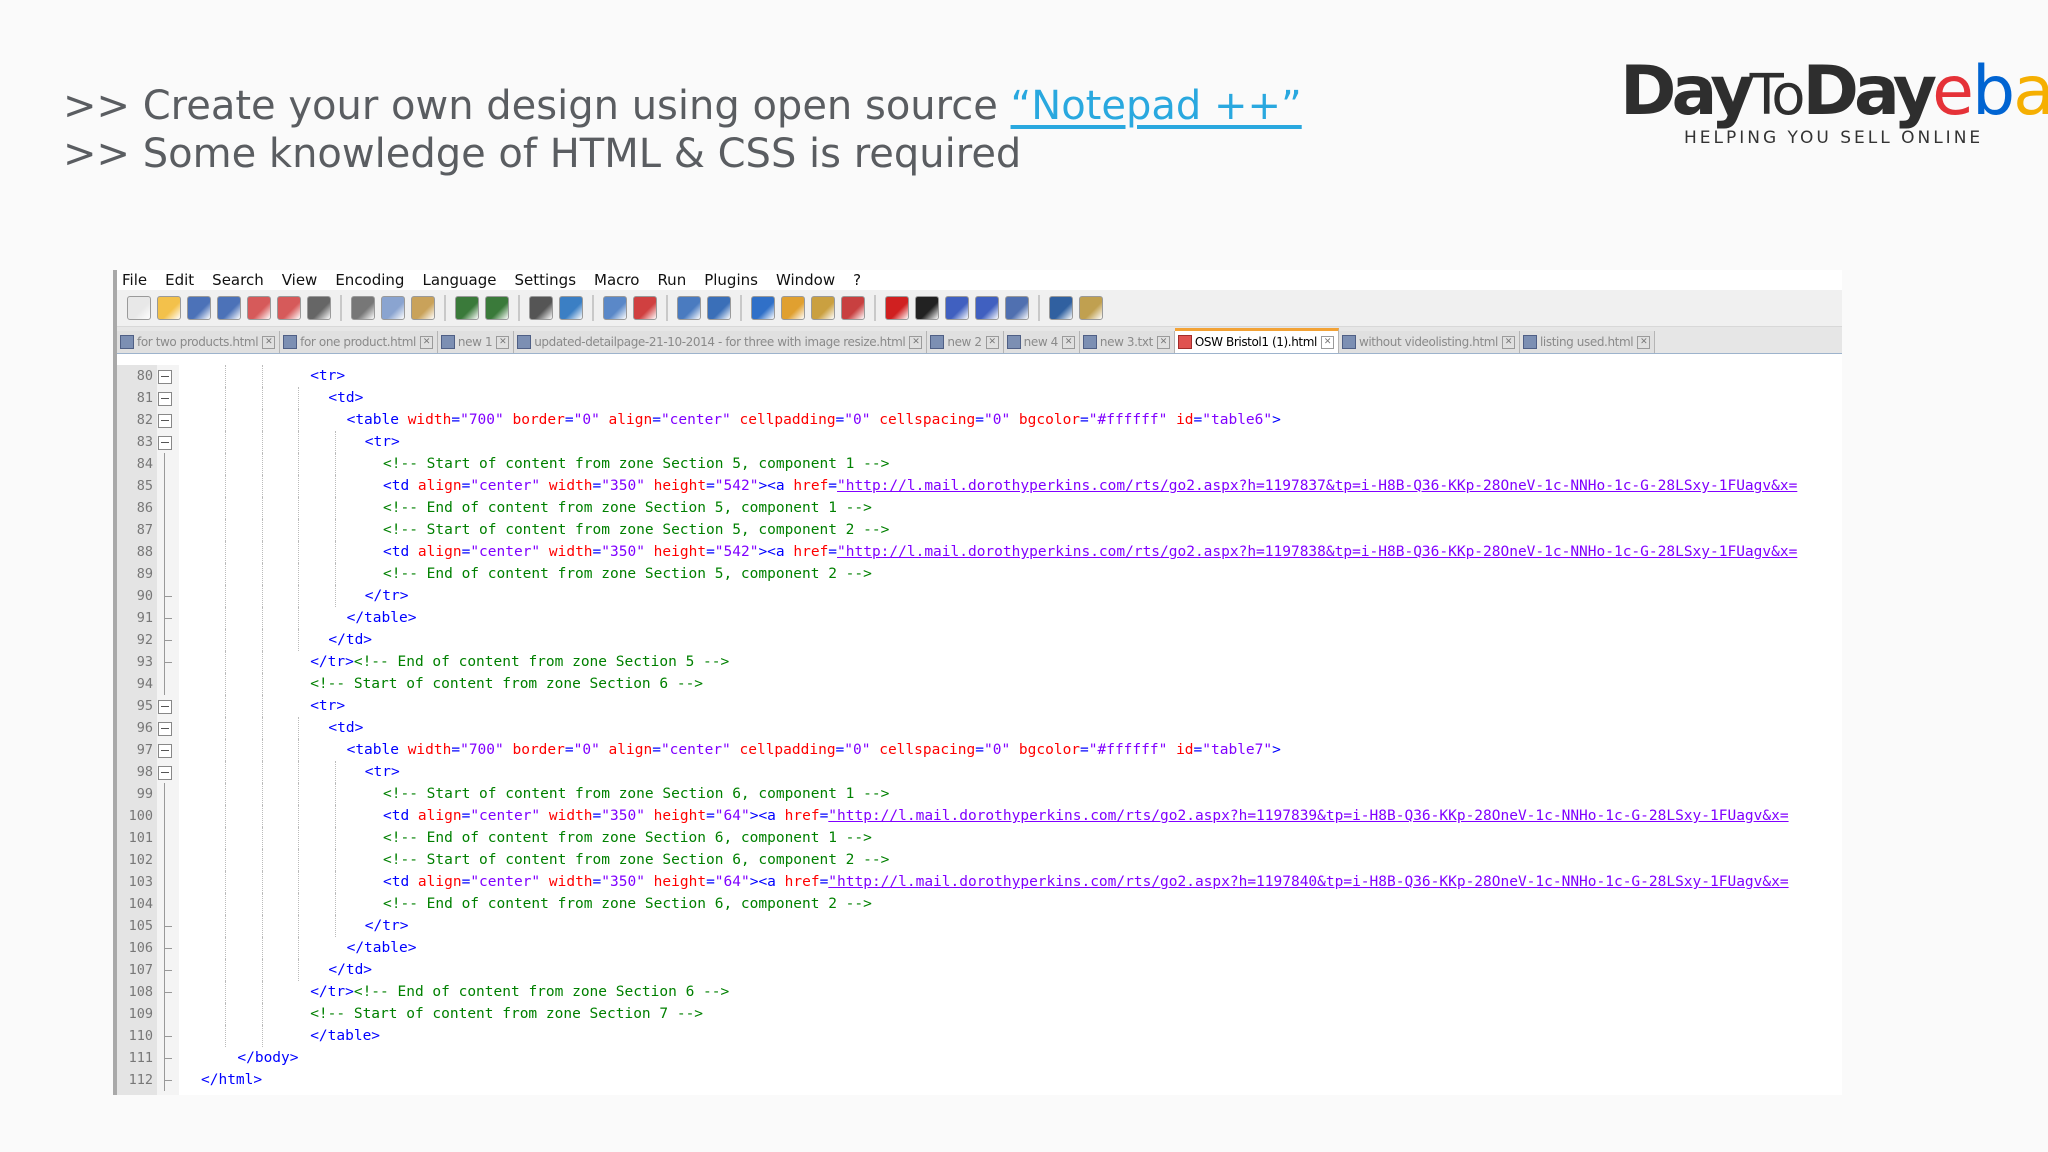 This screenshot has width=2048, height=1152. Describe the element at coordinates (1041, 342) in the screenshot. I see `tab-5: new 4 ✕` at that location.